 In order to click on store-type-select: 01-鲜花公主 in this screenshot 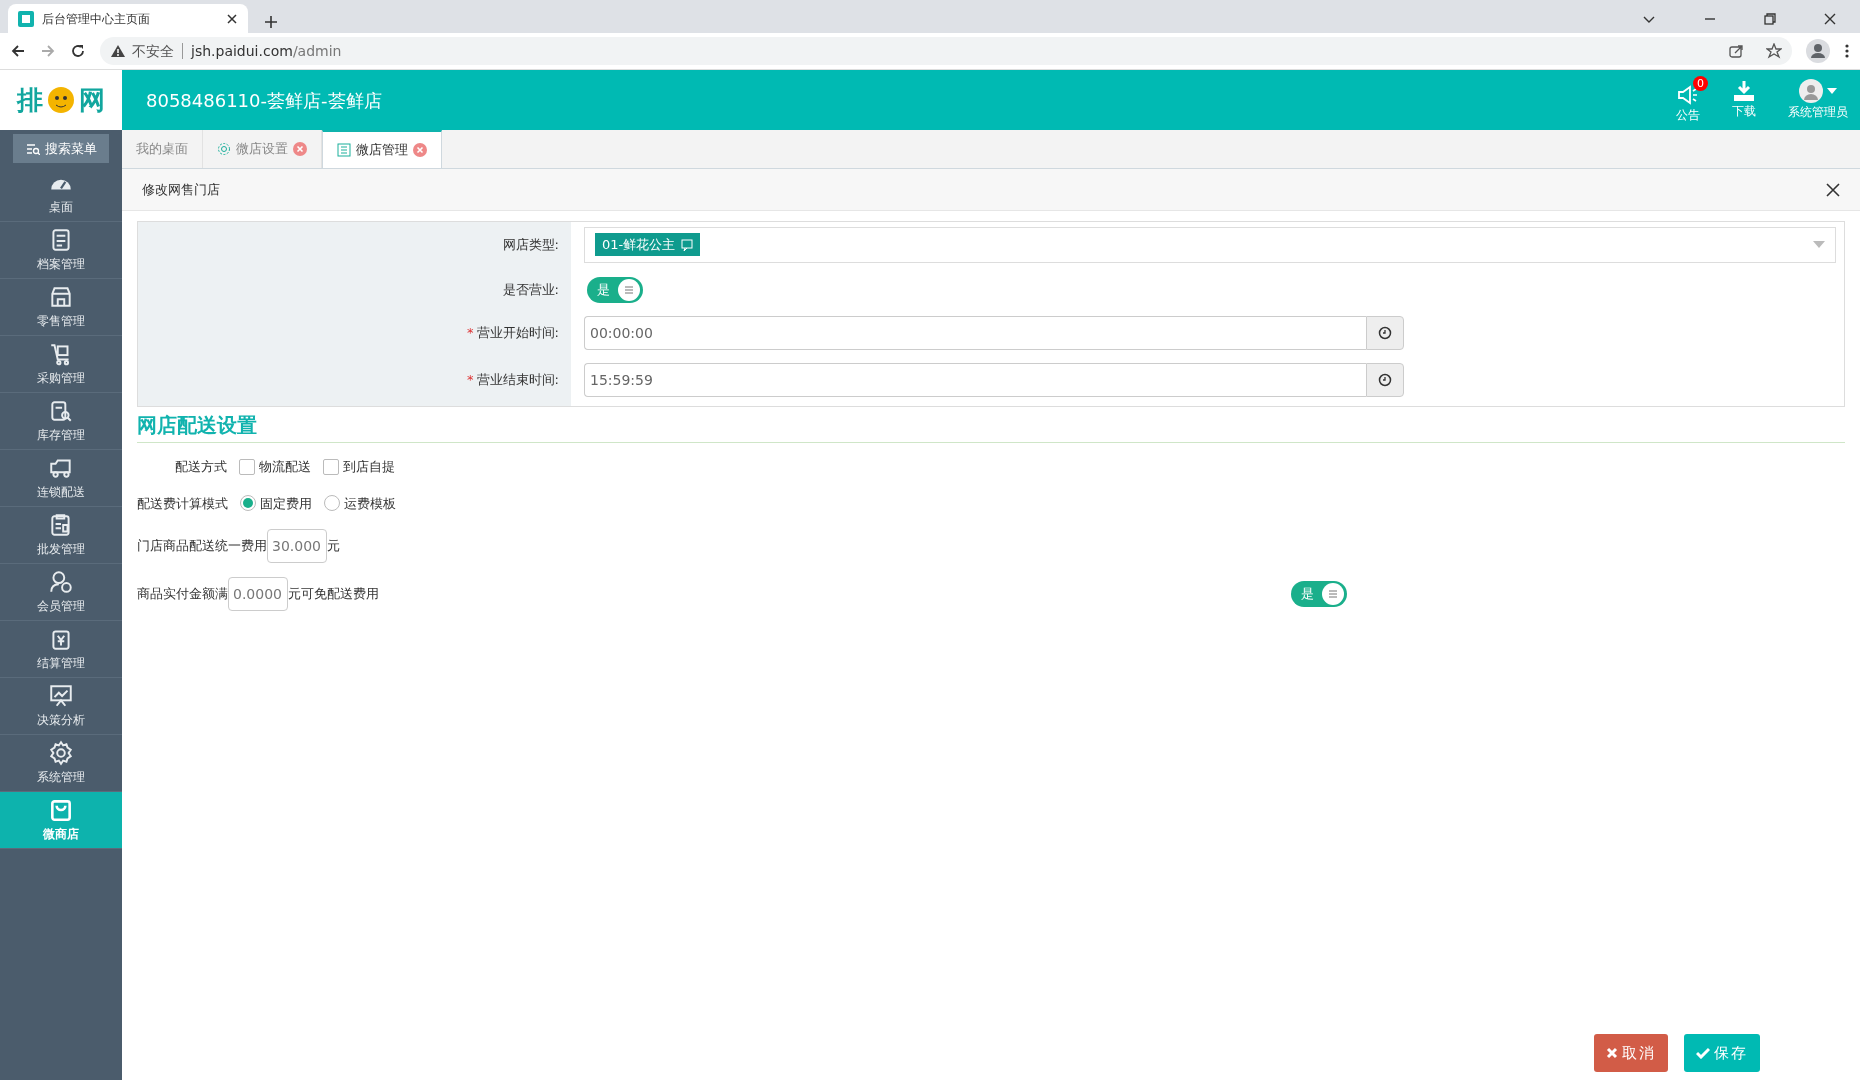, I will do `click(1210, 244)`.